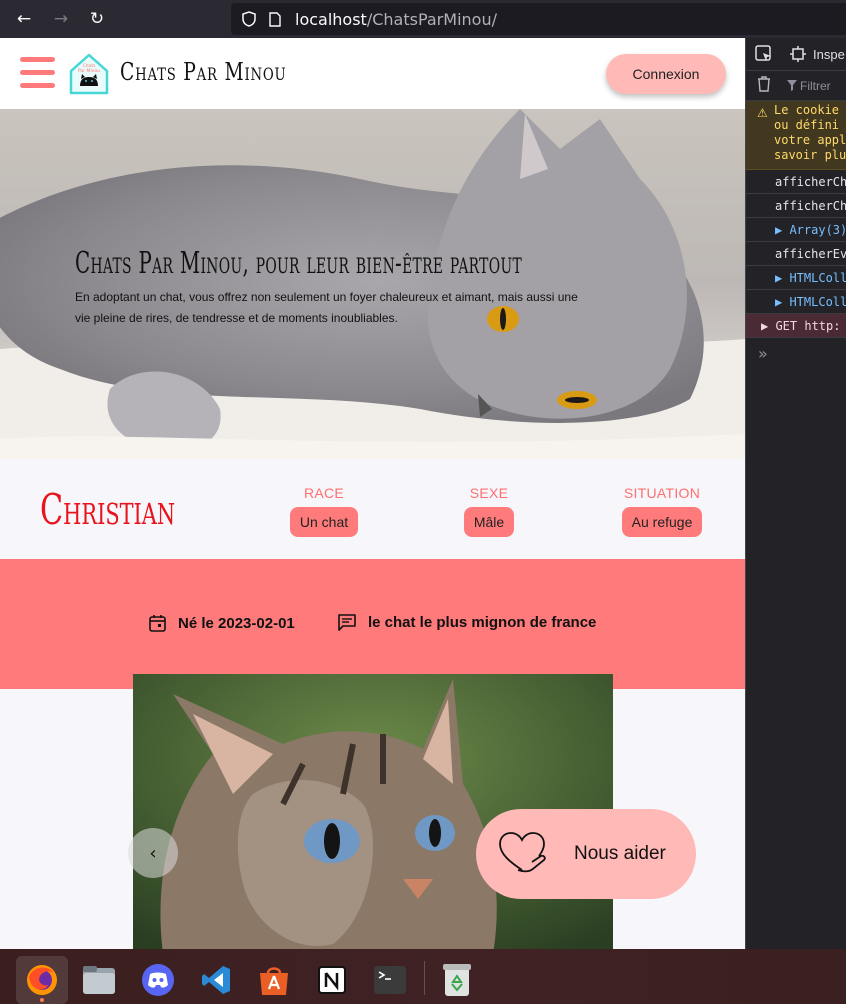 The image size is (846, 1004). I want to click on terminal-icon, so click(390, 980).